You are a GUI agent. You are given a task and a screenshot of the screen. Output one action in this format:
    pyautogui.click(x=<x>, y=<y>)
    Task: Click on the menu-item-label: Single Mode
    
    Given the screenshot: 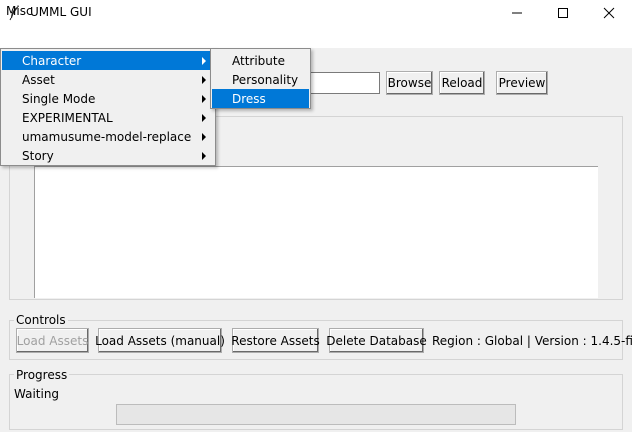 What is the action you would take?
    pyautogui.click(x=59, y=98)
    